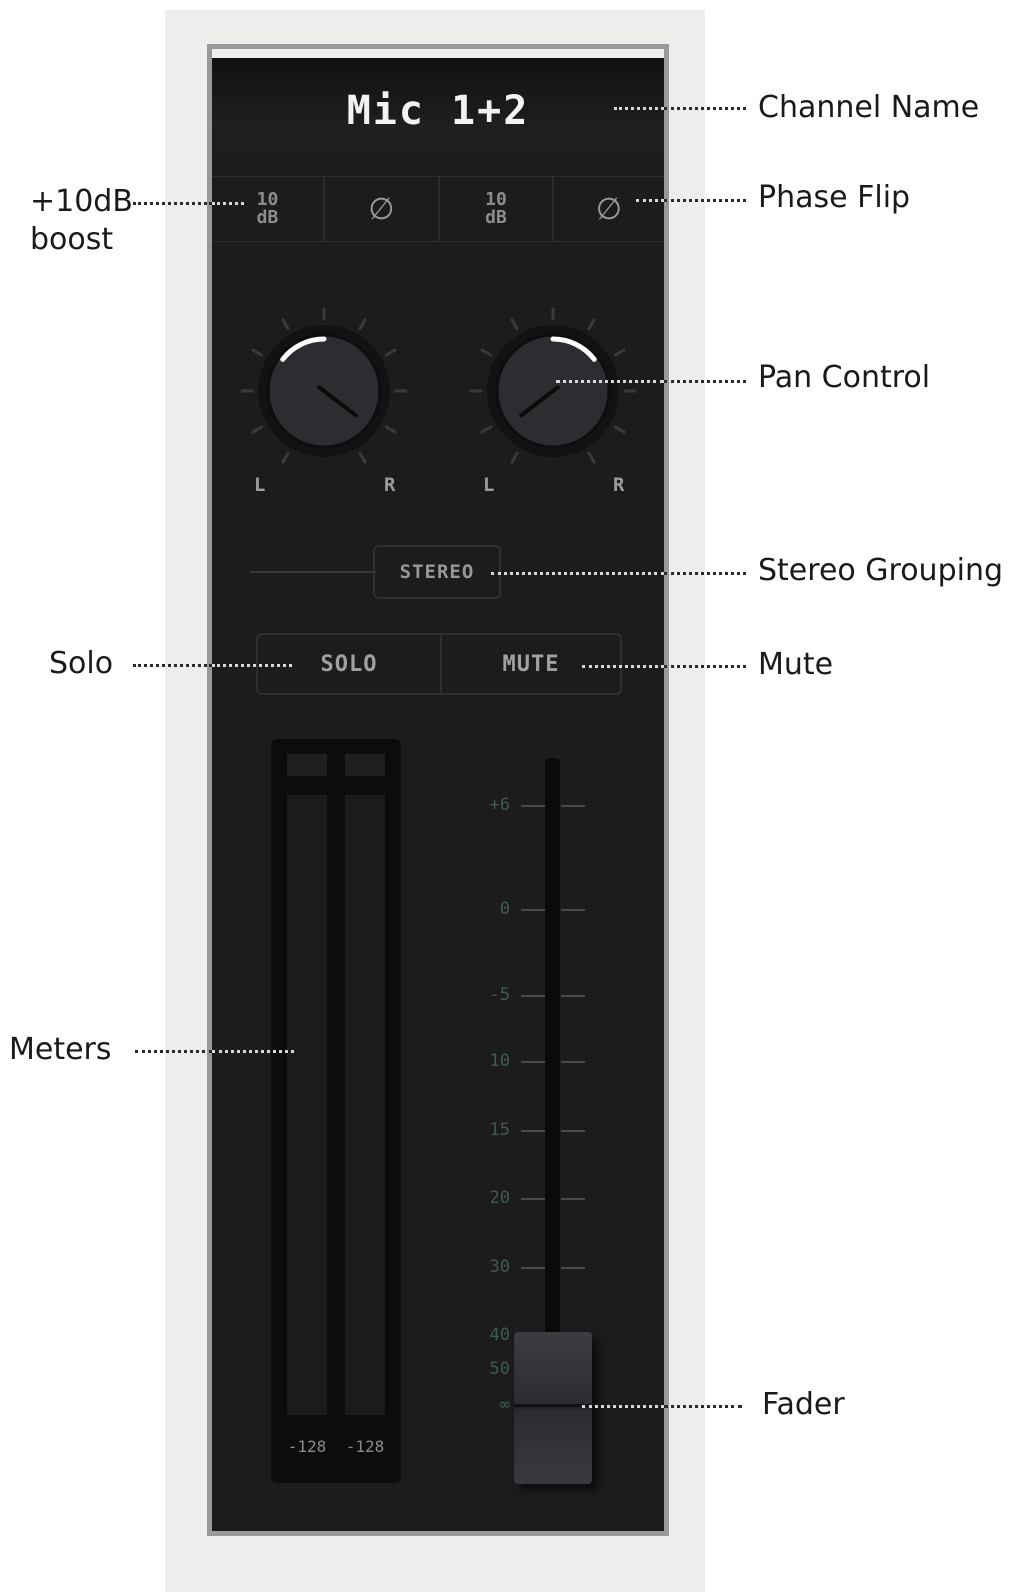 The width and height of the screenshot is (1027, 1592). I want to click on fader-scale-label: ∞, so click(504, 1405).